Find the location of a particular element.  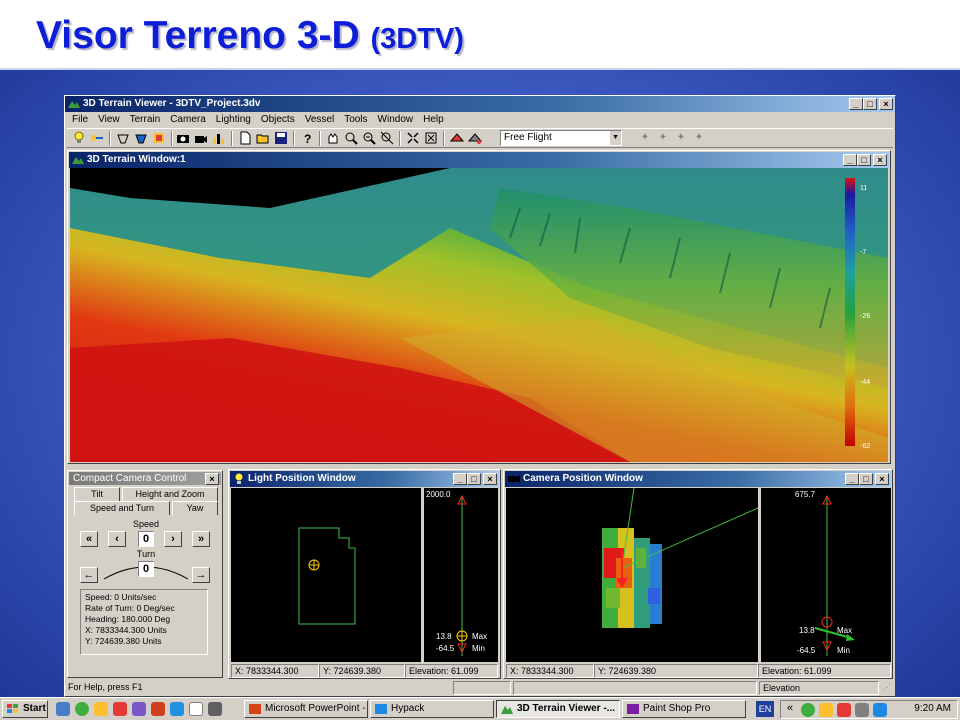

speed-fast-increase-button: » is located at coordinates (201, 539).